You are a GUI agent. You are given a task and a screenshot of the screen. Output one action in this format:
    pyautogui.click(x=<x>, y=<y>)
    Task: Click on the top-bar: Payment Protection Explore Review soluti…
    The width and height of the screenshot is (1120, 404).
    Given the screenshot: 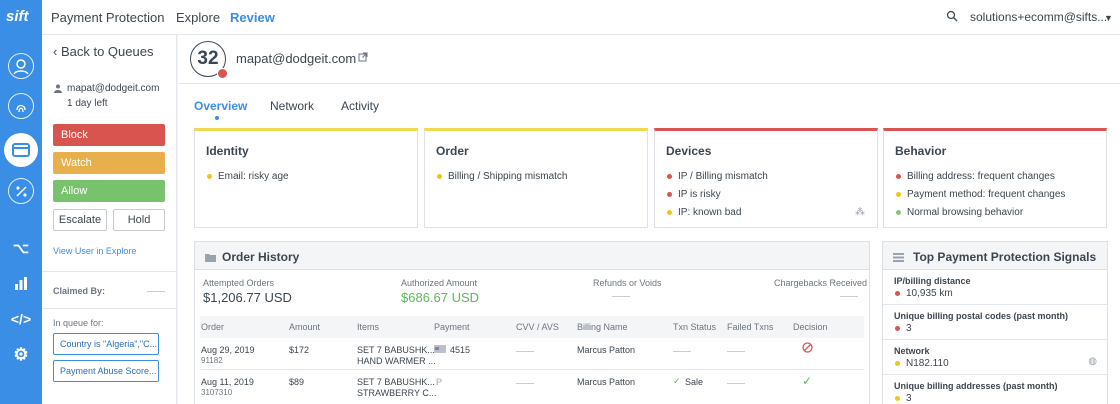 What is the action you would take?
    pyautogui.click(x=581, y=17)
    